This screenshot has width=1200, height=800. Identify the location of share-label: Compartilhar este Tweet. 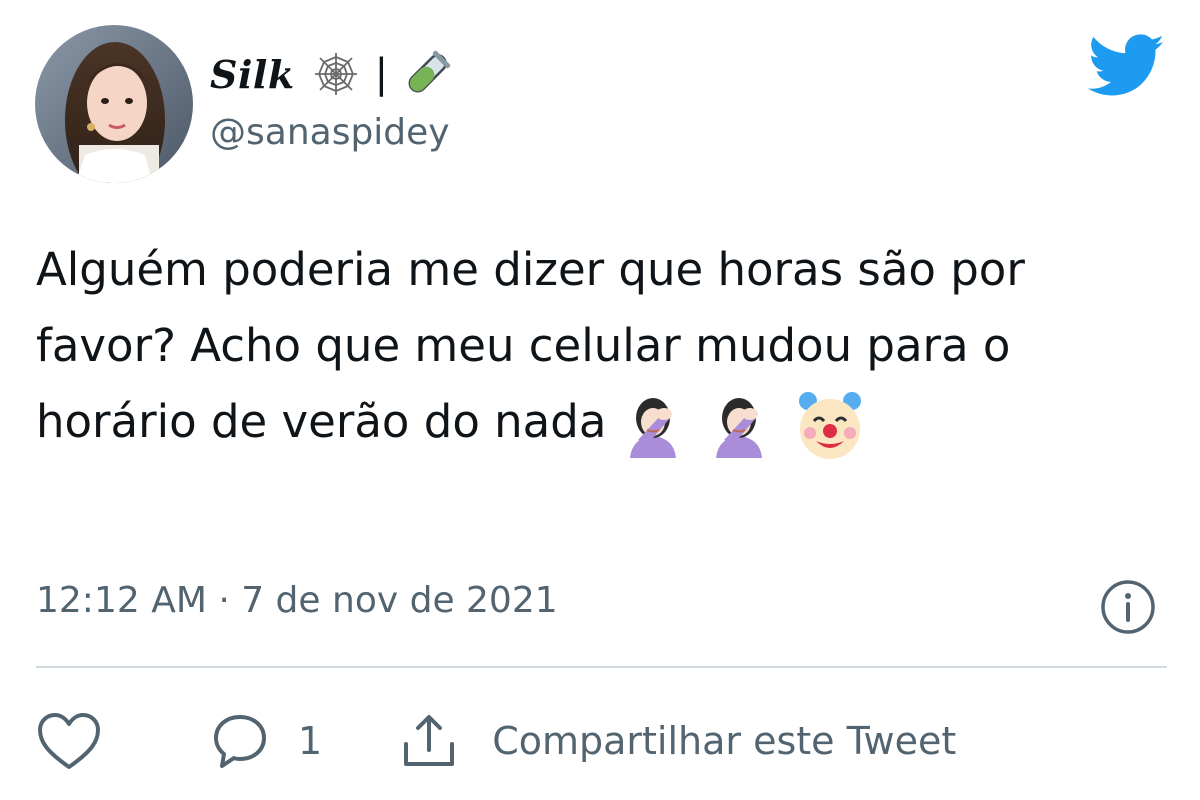
(724, 741).